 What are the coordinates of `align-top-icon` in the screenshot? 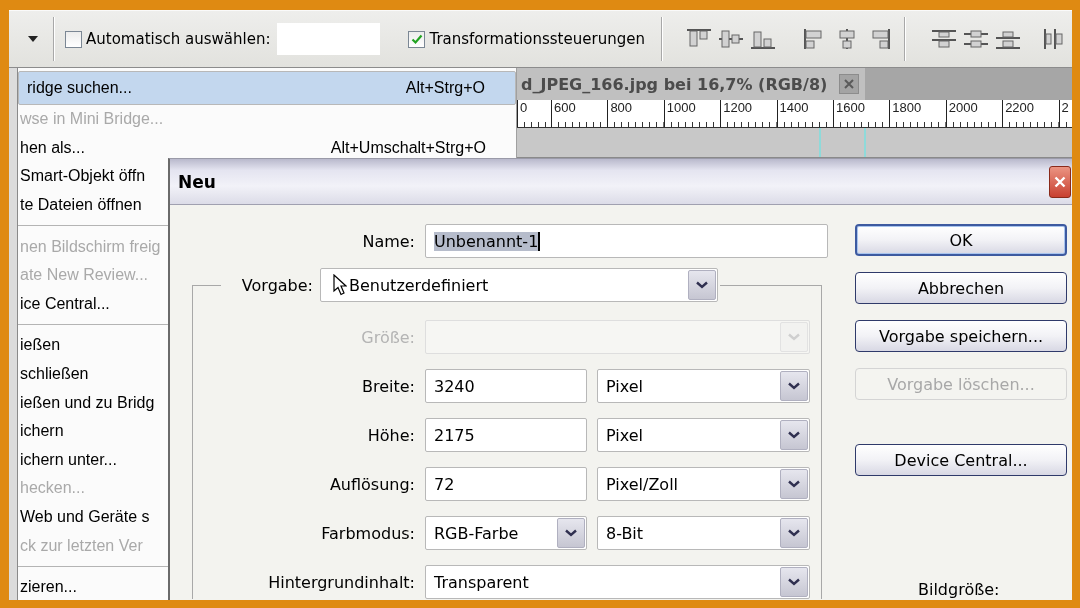 It's located at (698, 39).